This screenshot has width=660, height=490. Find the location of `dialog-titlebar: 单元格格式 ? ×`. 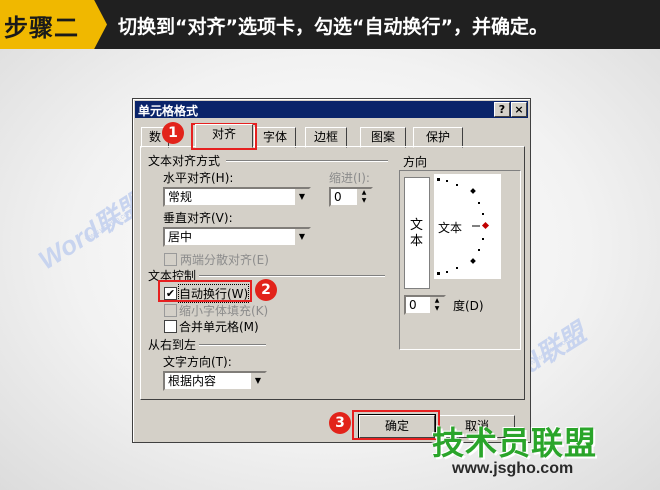

dialog-titlebar: 单元格格式 ? × is located at coordinates (331, 109).